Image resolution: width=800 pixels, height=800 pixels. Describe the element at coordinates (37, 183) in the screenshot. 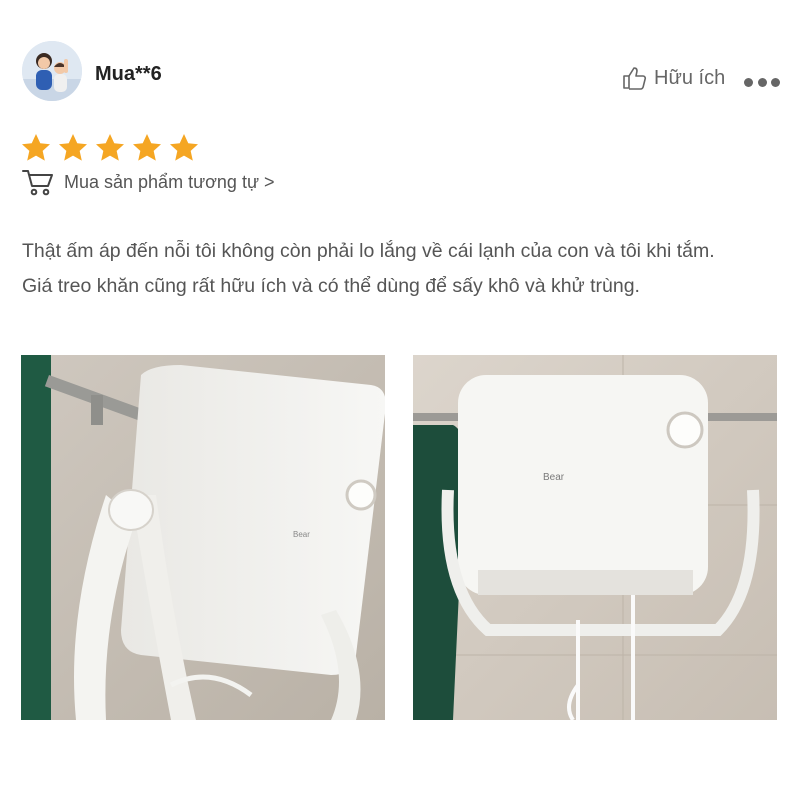

I see `cart-icon` at that location.